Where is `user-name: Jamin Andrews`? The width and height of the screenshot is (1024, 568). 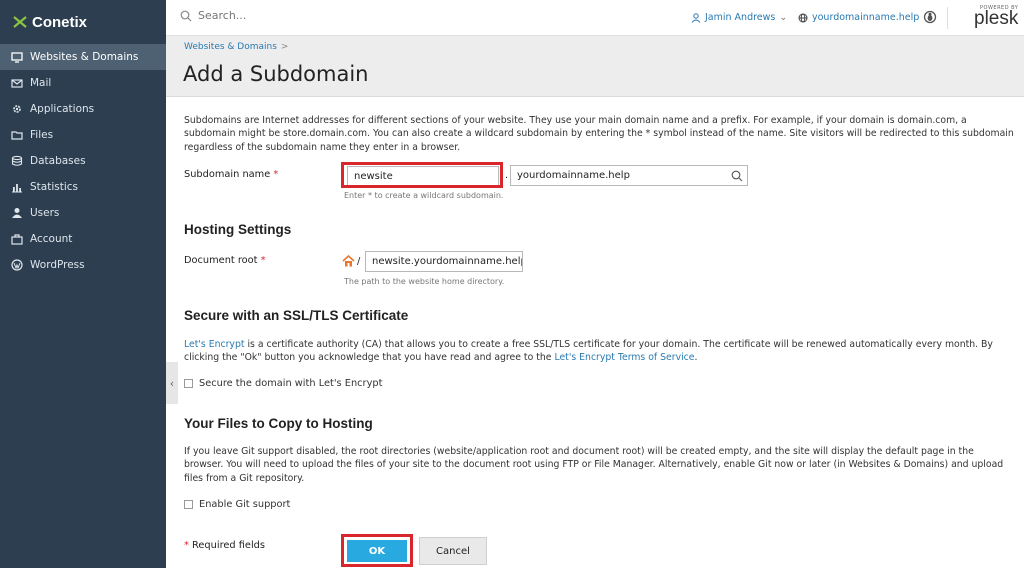
user-name: Jamin Andrews is located at coordinates (740, 17).